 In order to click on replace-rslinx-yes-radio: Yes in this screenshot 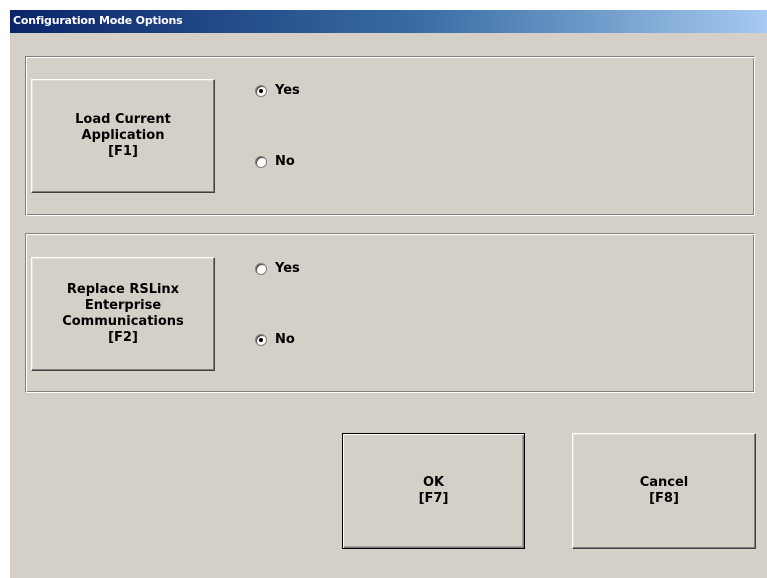, I will do `click(277, 268)`.